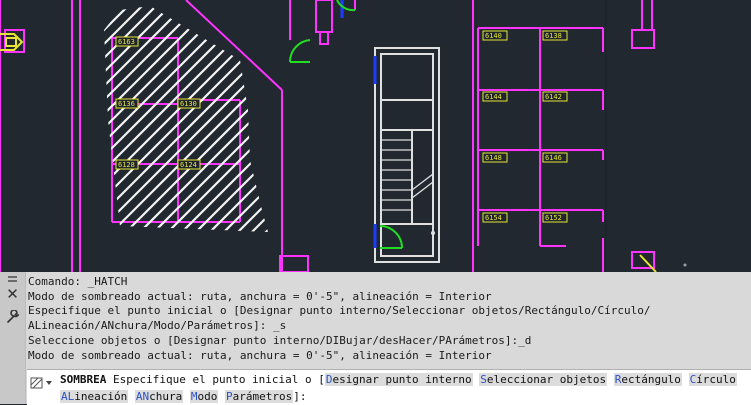 Image resolution: width=751 pixels, height=405 pixels. What do you see at coordinates (188, 104) in the screenshot?
I see `room-tag: 6130` at bounding box center [188, 104].